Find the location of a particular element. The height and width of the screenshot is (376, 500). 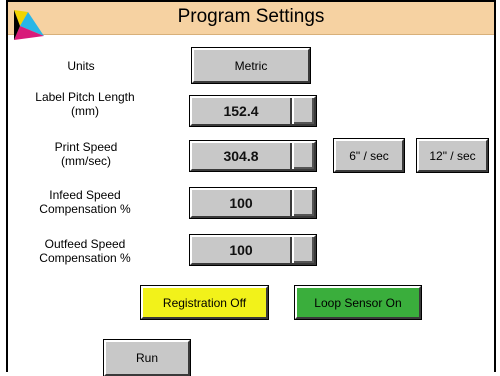

speed-6-per-sec-button: 6" / sec is located at coordinates (369, 155).